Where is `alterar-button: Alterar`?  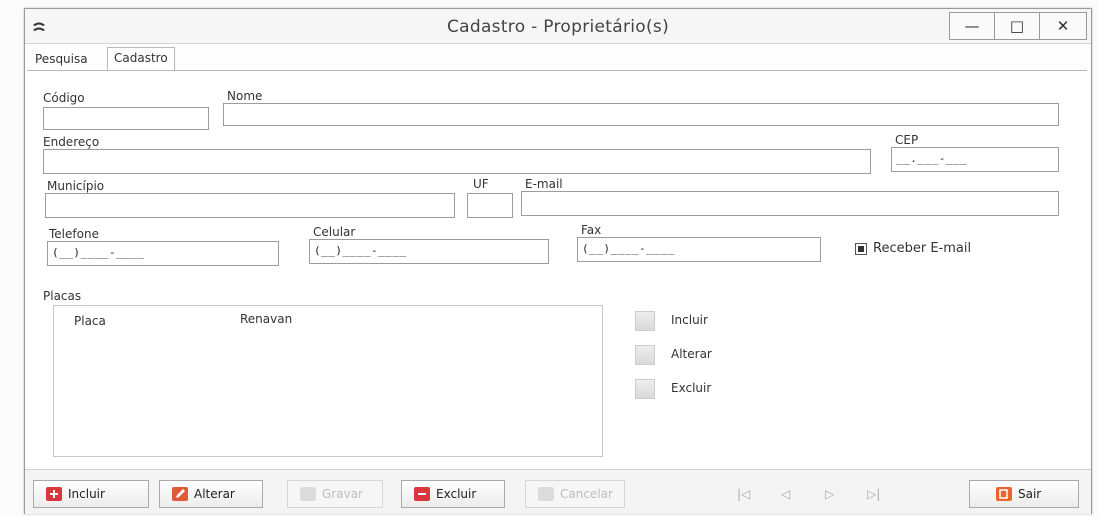 alterar-button: Alterar is located at coordinates (211, 494).